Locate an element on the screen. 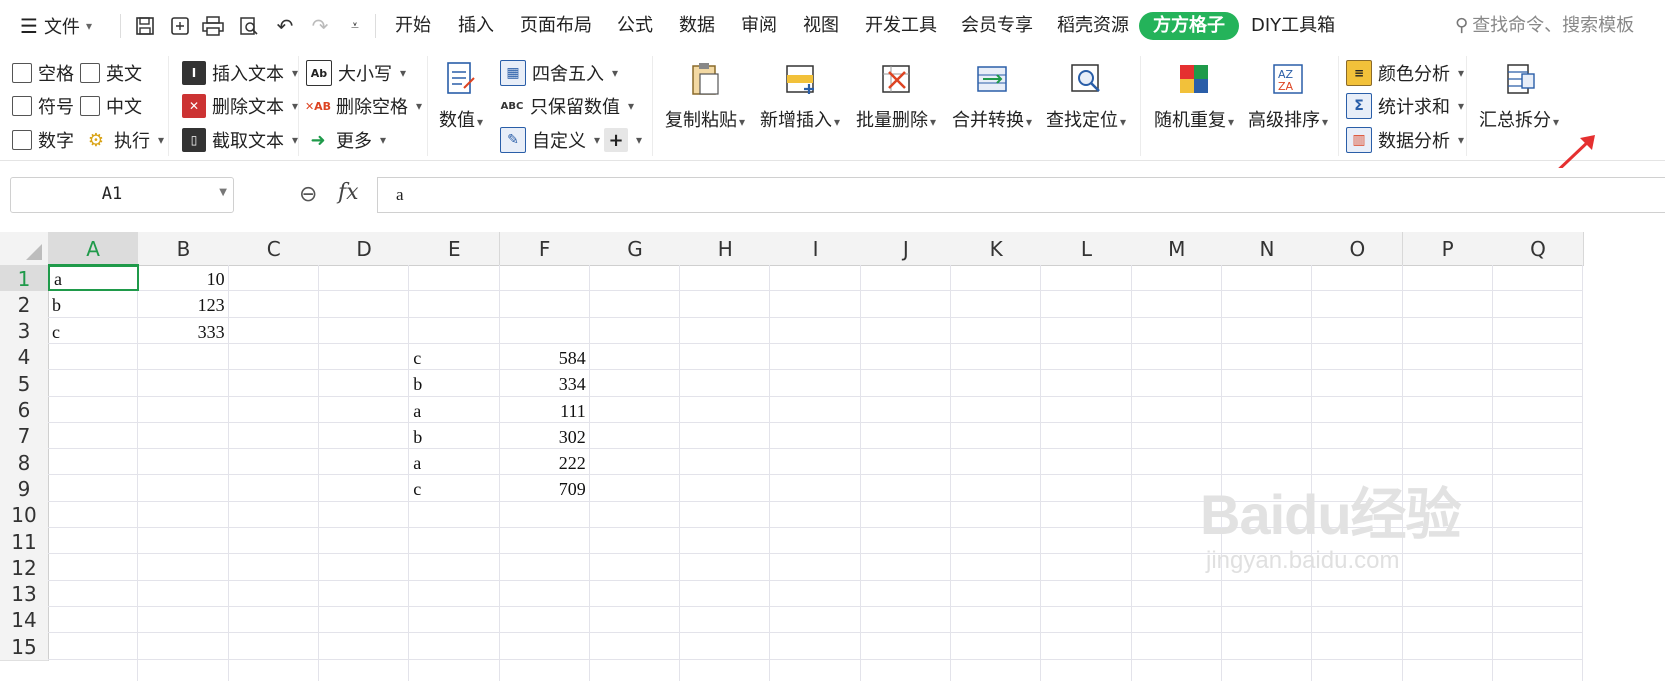  row-header-3: 3 is located at coordinates (24, 331).